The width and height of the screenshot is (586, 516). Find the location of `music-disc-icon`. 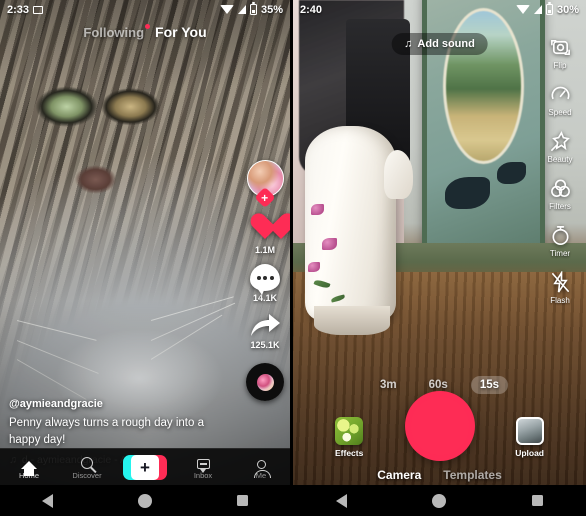

music-disc-icon is located at coordinates (265, 382).